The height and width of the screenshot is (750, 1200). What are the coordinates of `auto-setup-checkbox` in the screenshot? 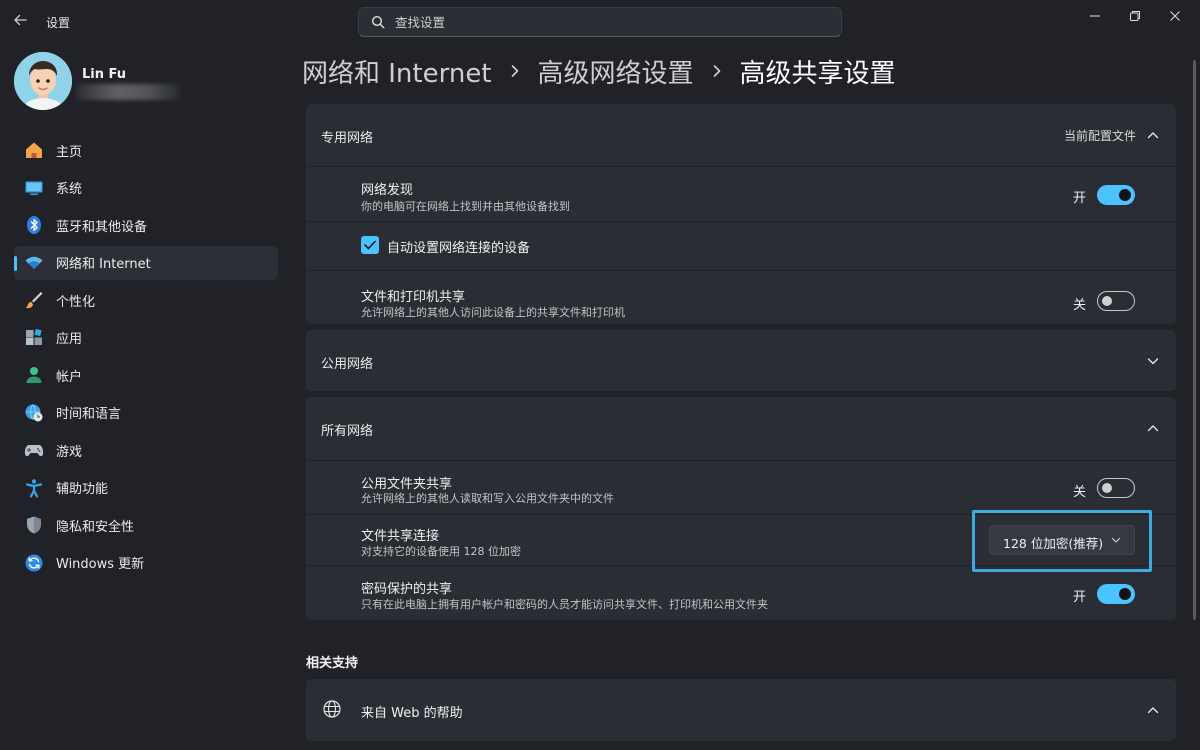 It's located at (370, 245).